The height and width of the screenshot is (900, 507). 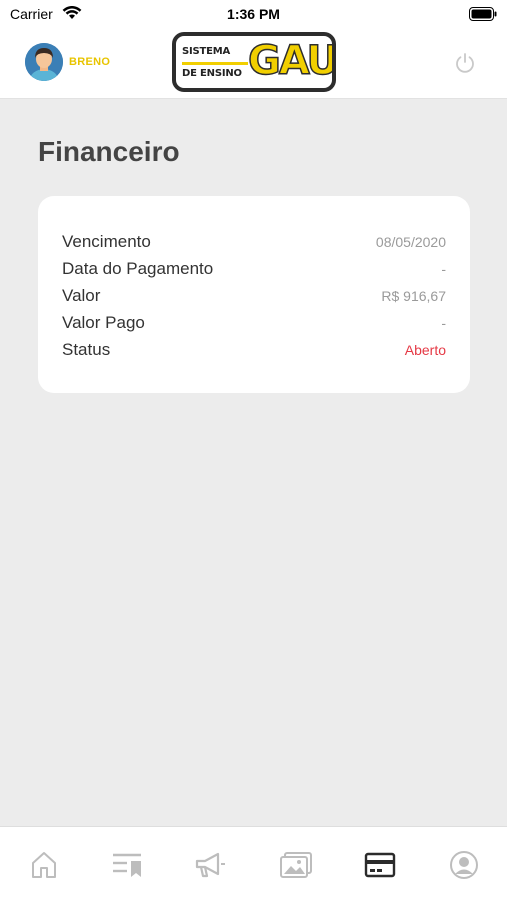 I want to click on row-value: R$ 916,67, so click(x=413, y=296).